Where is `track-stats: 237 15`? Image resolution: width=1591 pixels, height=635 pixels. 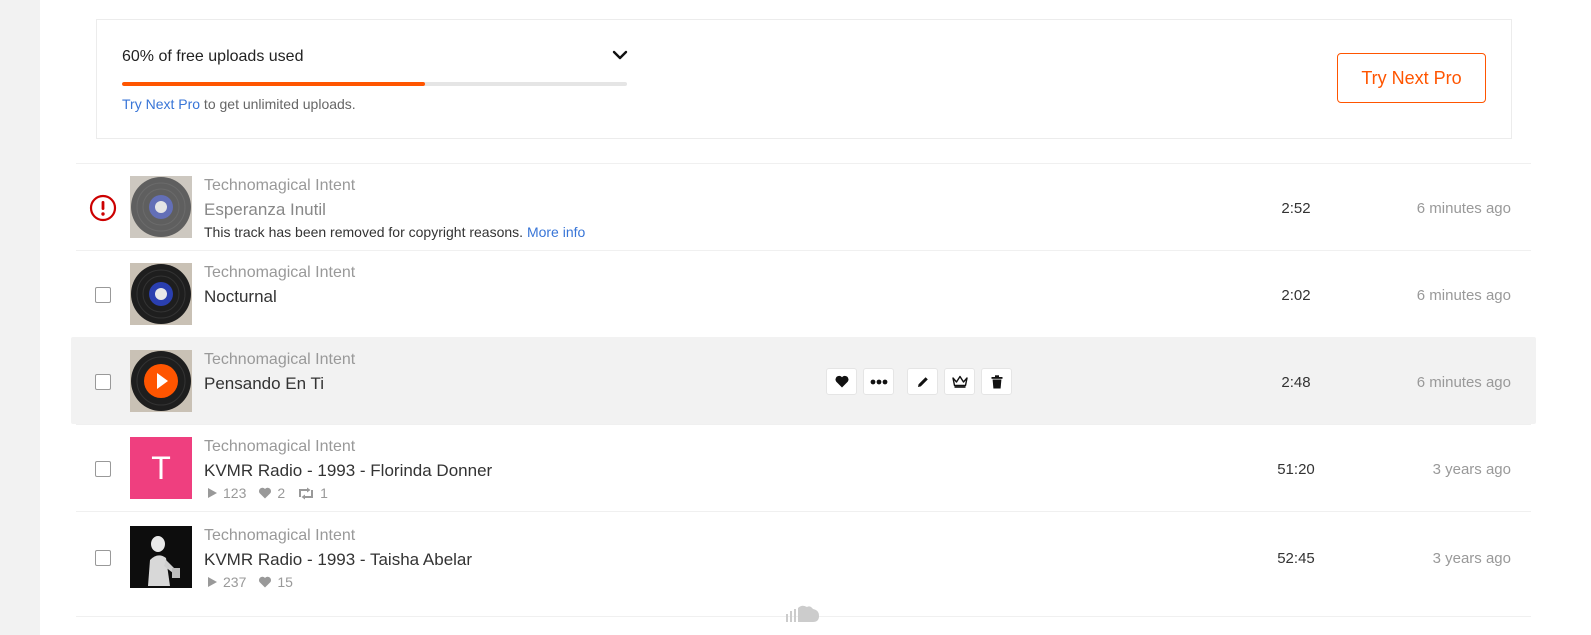 track-stats: 237 15 is located at coordinates (249, 582).